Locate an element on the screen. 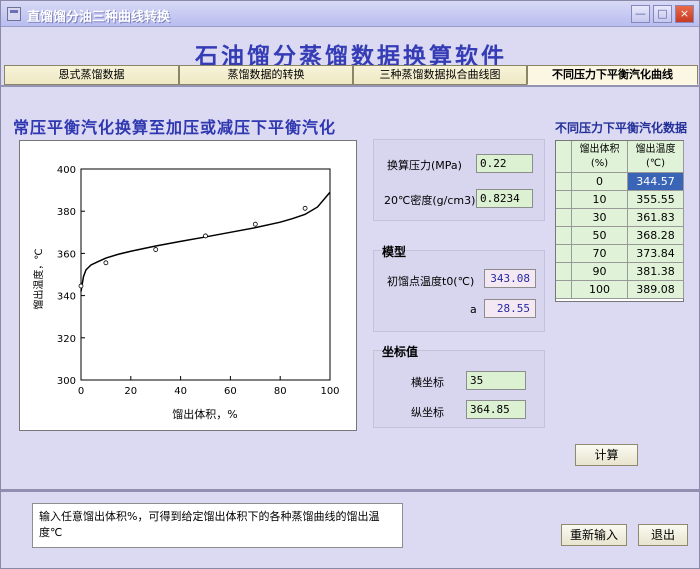 The height and width of the screenshot is (569, 700). y-axis-label: 馏出温度，℃ is located at coordinates (38, 278).